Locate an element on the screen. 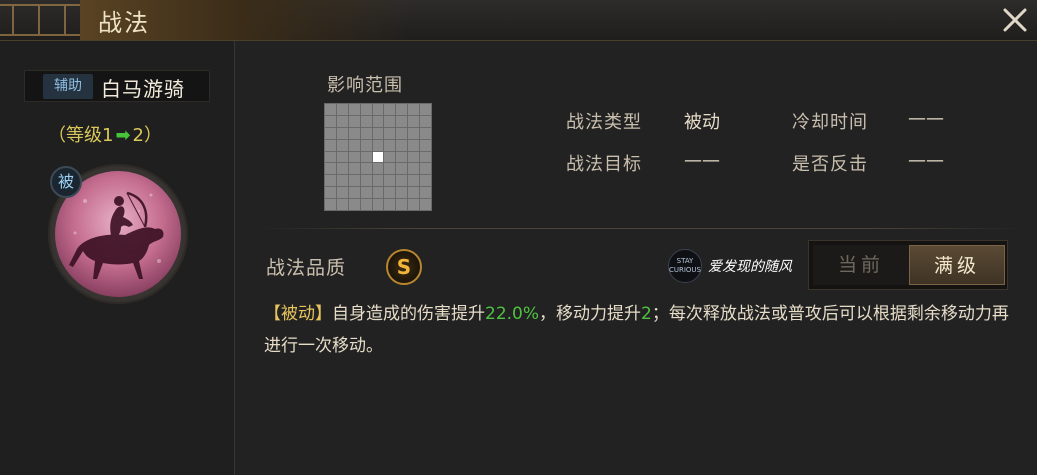  current-level-button: 当前 is located at coordinates (861, 265).